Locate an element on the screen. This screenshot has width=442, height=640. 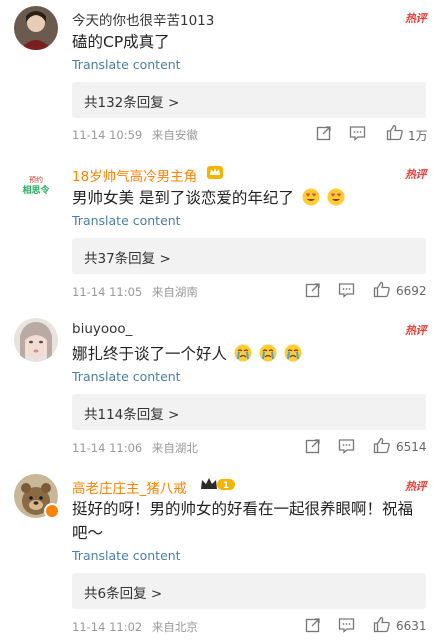
comment-text: 娜扎终于谈了一个好人 is located at coordinates (249, 354).